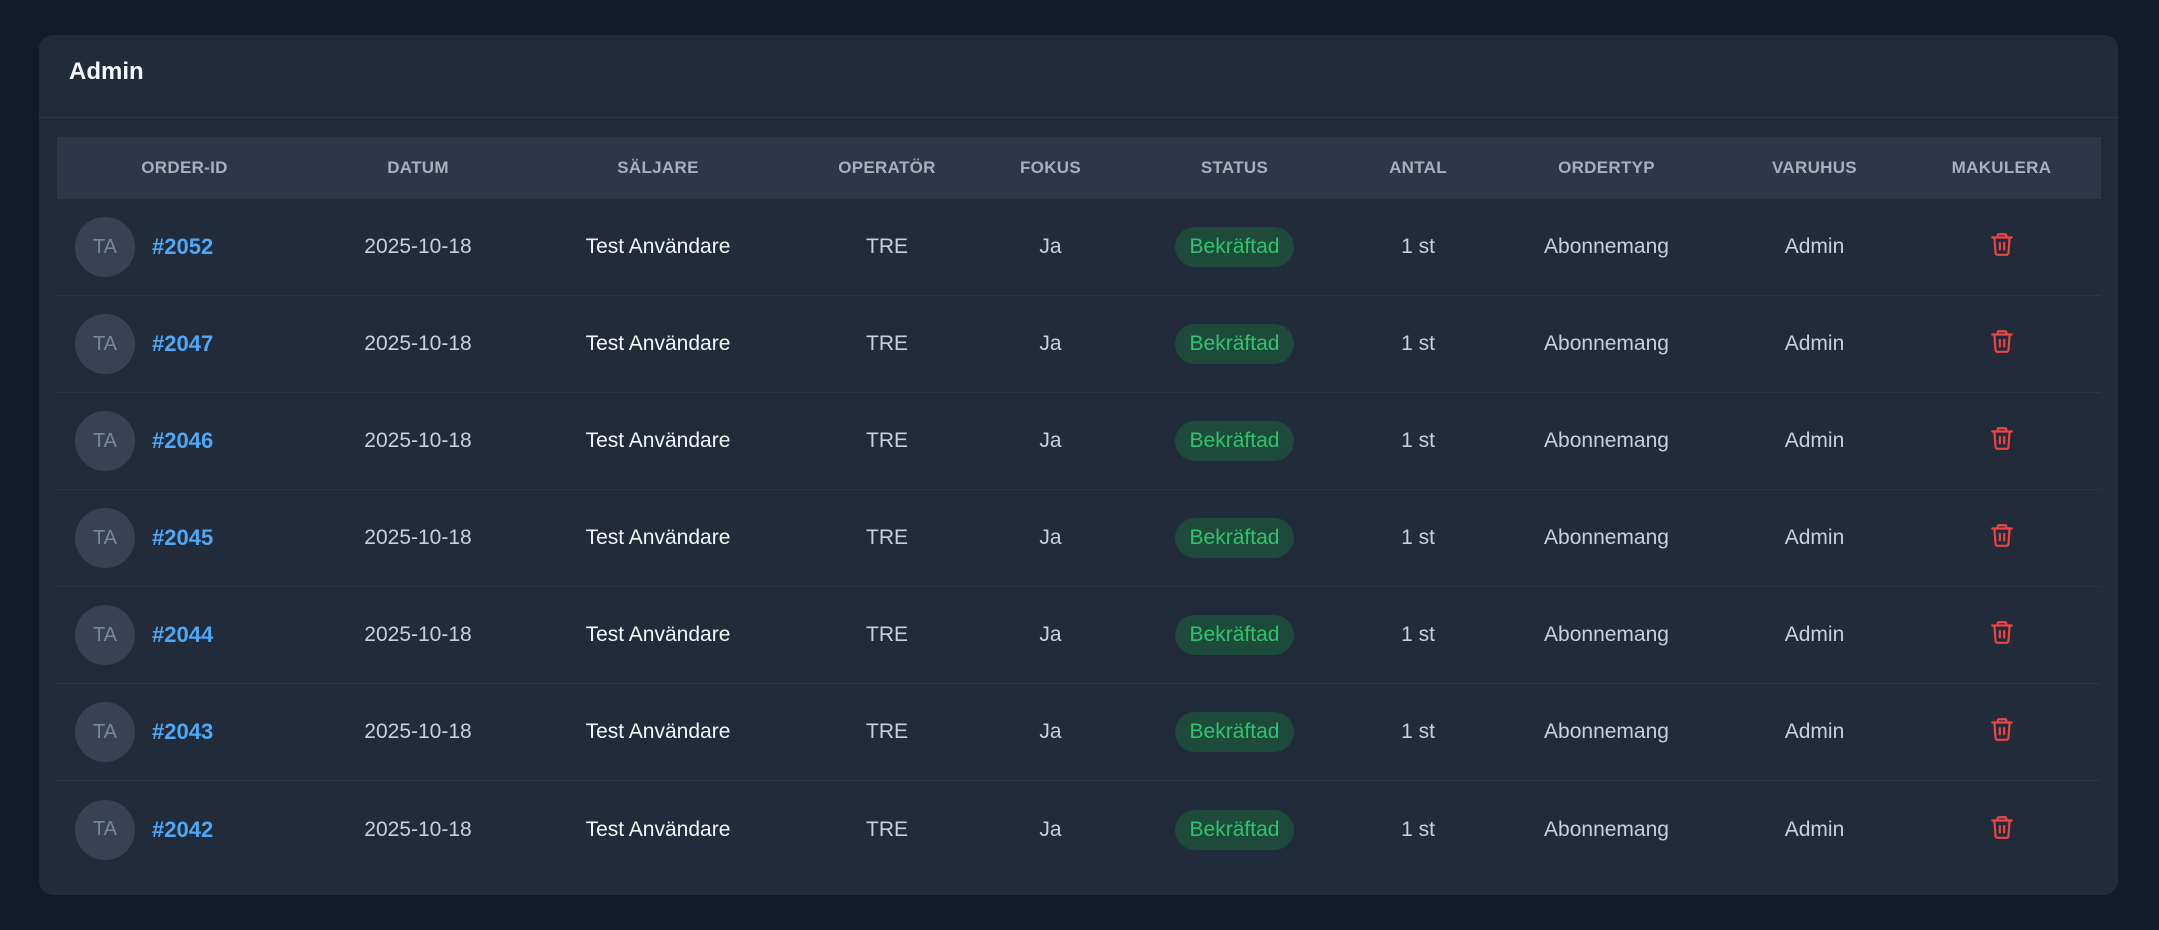 This screenshot has height=930, width=2159. I want to click on order-id-cell: TA #2045, so click(184, 538).